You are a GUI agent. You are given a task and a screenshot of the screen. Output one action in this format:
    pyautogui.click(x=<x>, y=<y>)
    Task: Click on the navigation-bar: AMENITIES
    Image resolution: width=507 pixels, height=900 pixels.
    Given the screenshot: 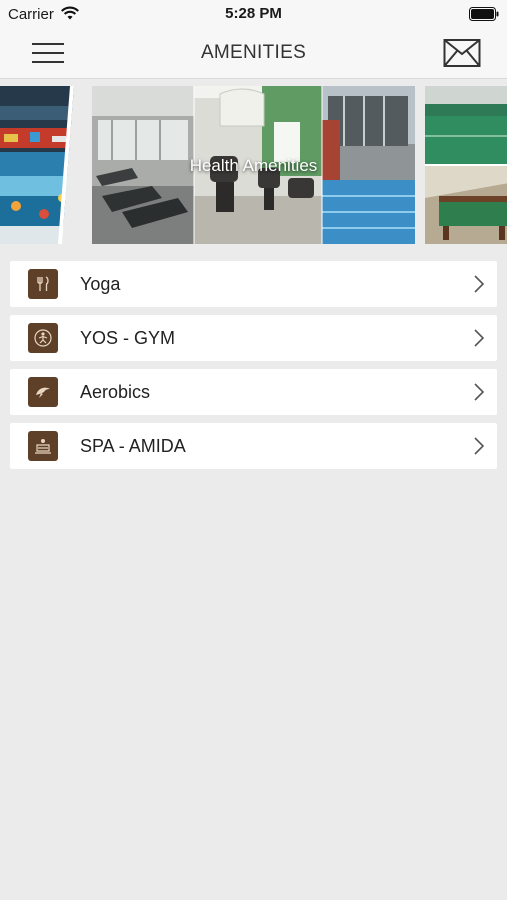 What is the action you would take?
    pyautogui.click(x=253, y=53)
    